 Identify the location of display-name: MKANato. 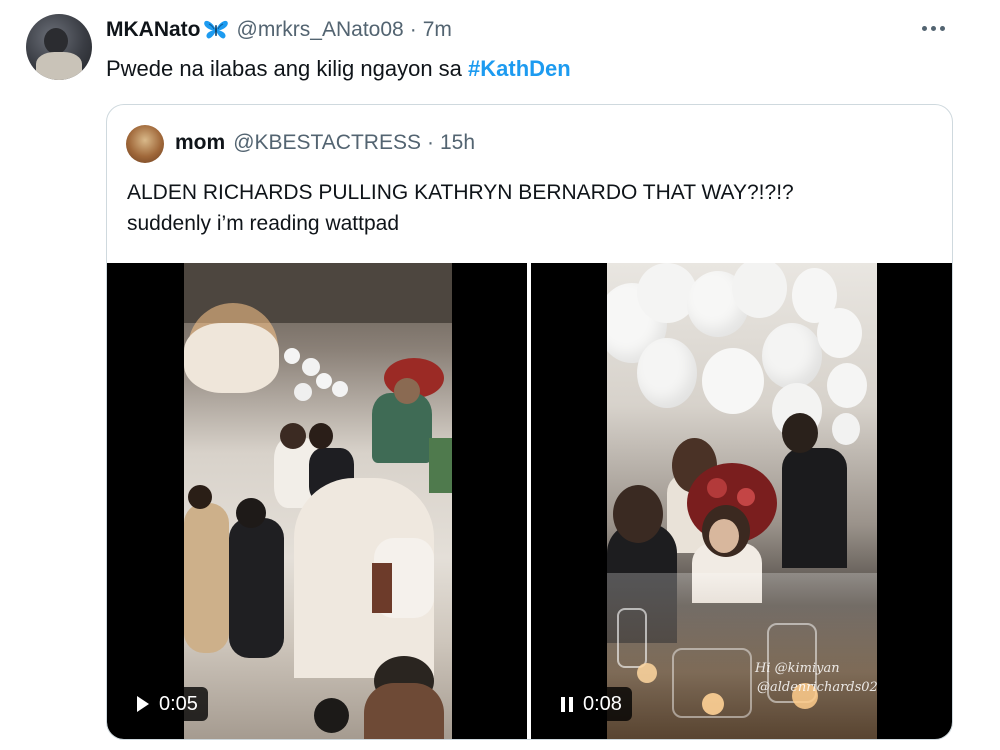
(153, 30).